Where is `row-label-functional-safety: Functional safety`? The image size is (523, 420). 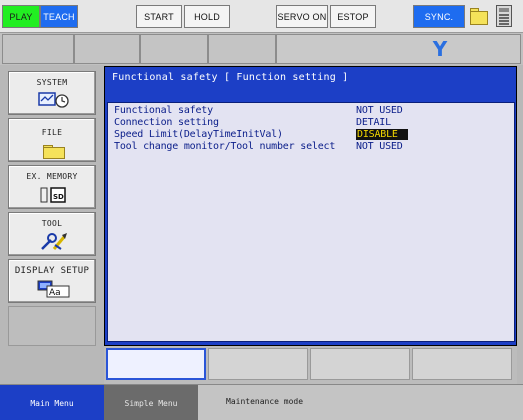 row-label-functional-safety: Functional safety is located at coordinates (163, 110).